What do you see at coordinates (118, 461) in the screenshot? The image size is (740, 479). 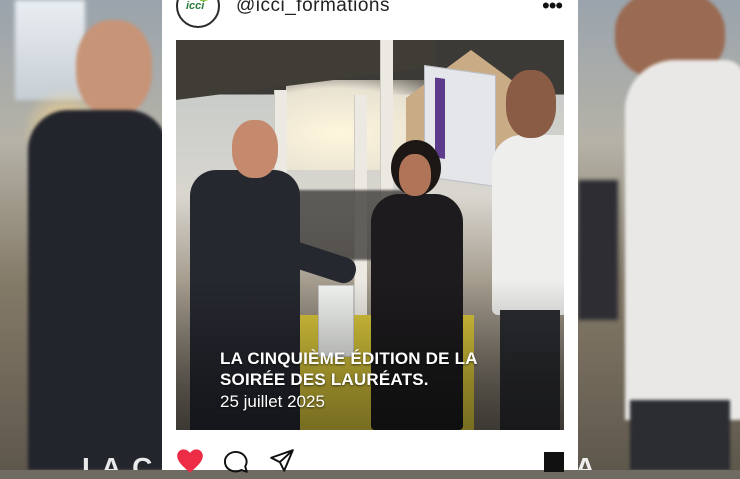 I see `background-caption-left: LA C` at bounding box center [118, 461].